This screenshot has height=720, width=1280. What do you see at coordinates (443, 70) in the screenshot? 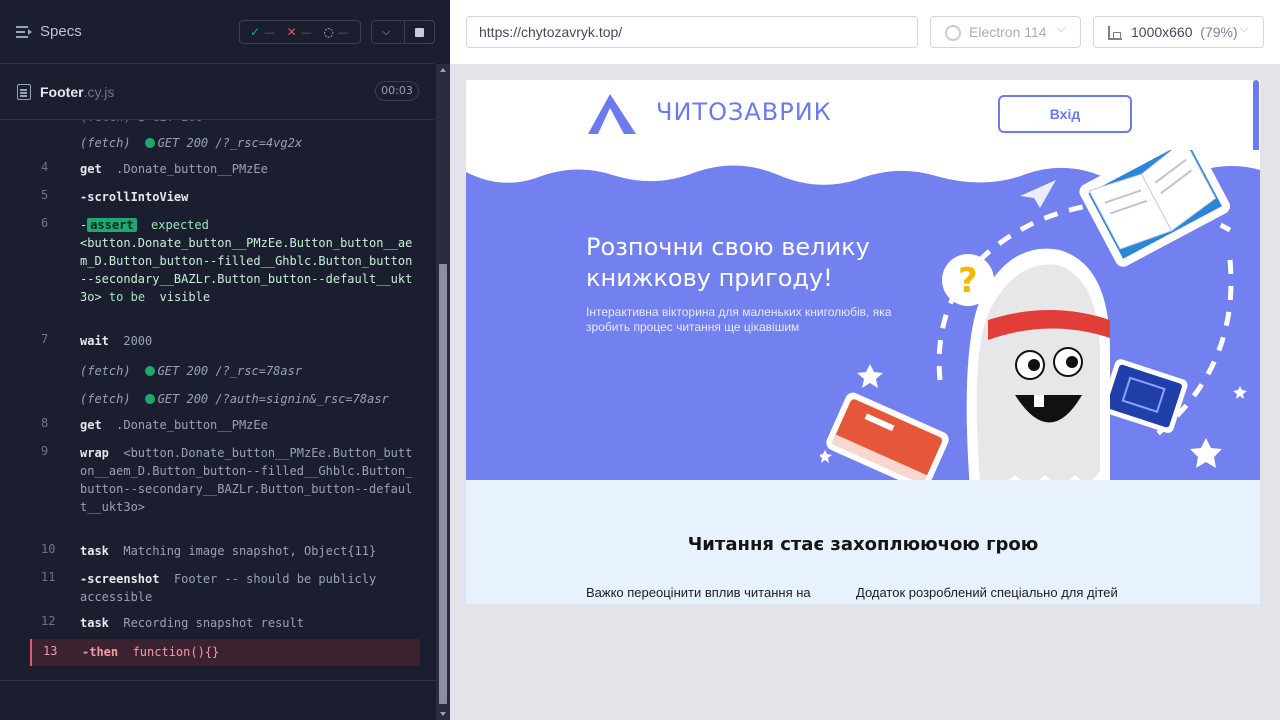
I see `scroll-up-icon` at bounding box center [443, 70].